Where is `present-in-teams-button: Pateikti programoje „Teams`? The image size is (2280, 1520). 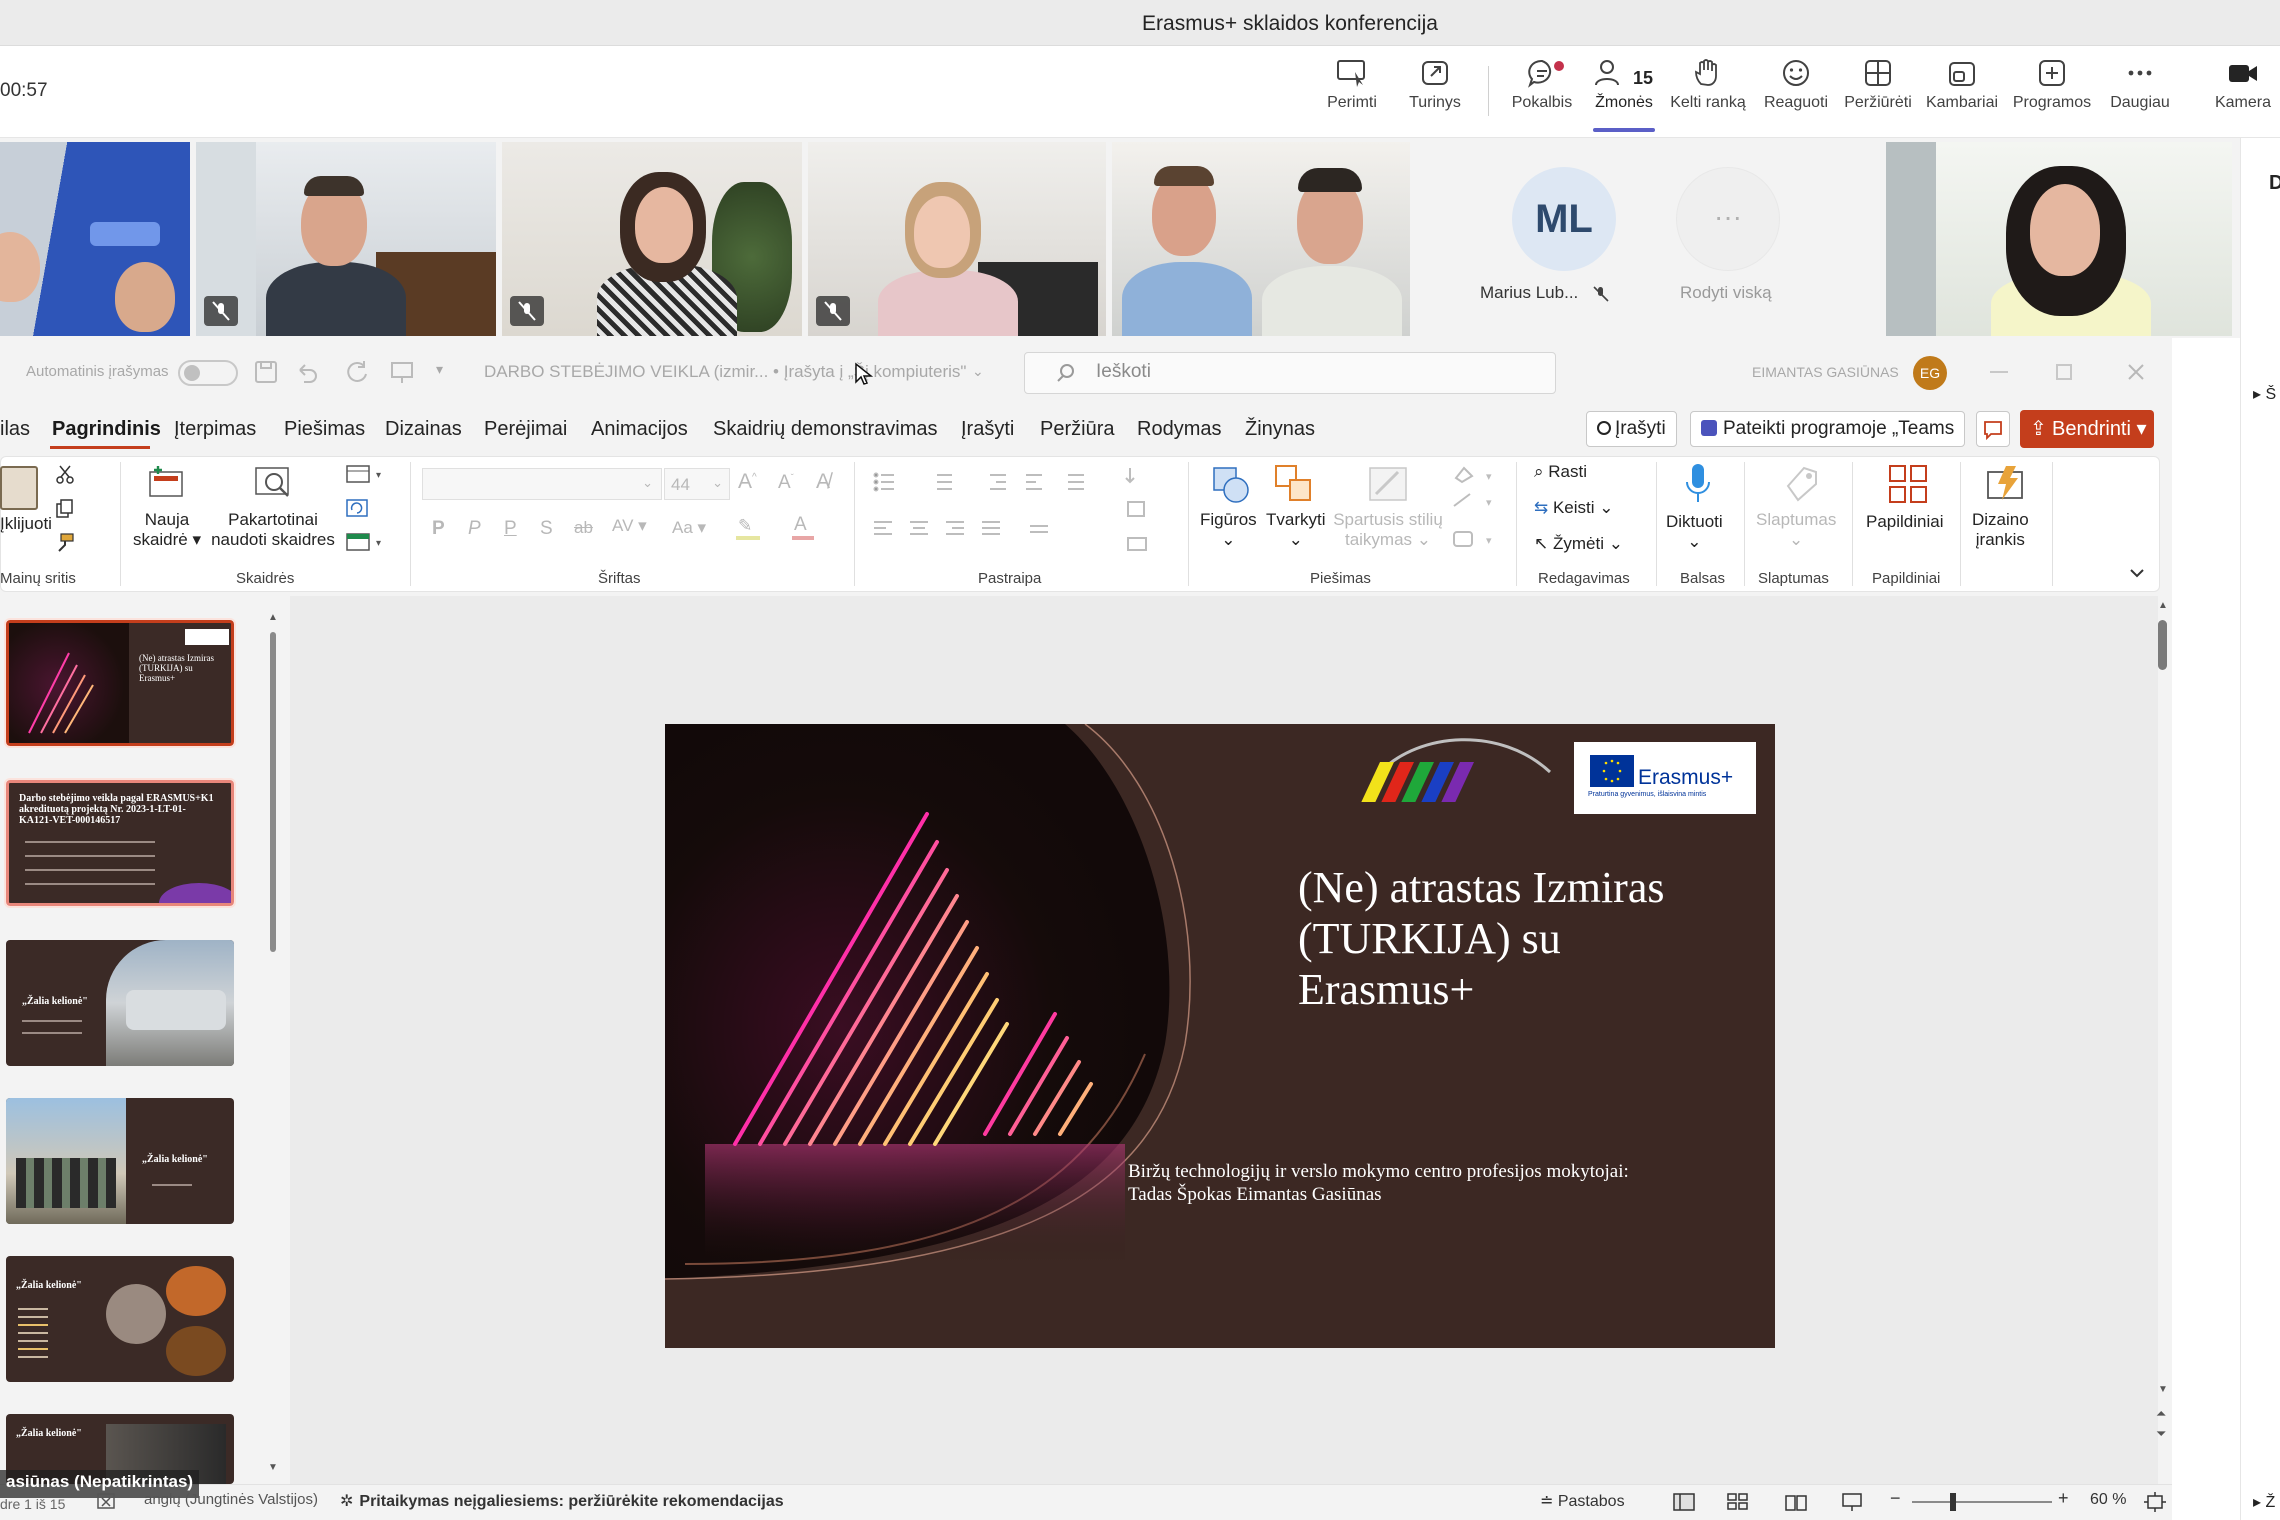
present-in-teams-button: Pateikti programoje „Teams is located at coordinates (1828, 429).